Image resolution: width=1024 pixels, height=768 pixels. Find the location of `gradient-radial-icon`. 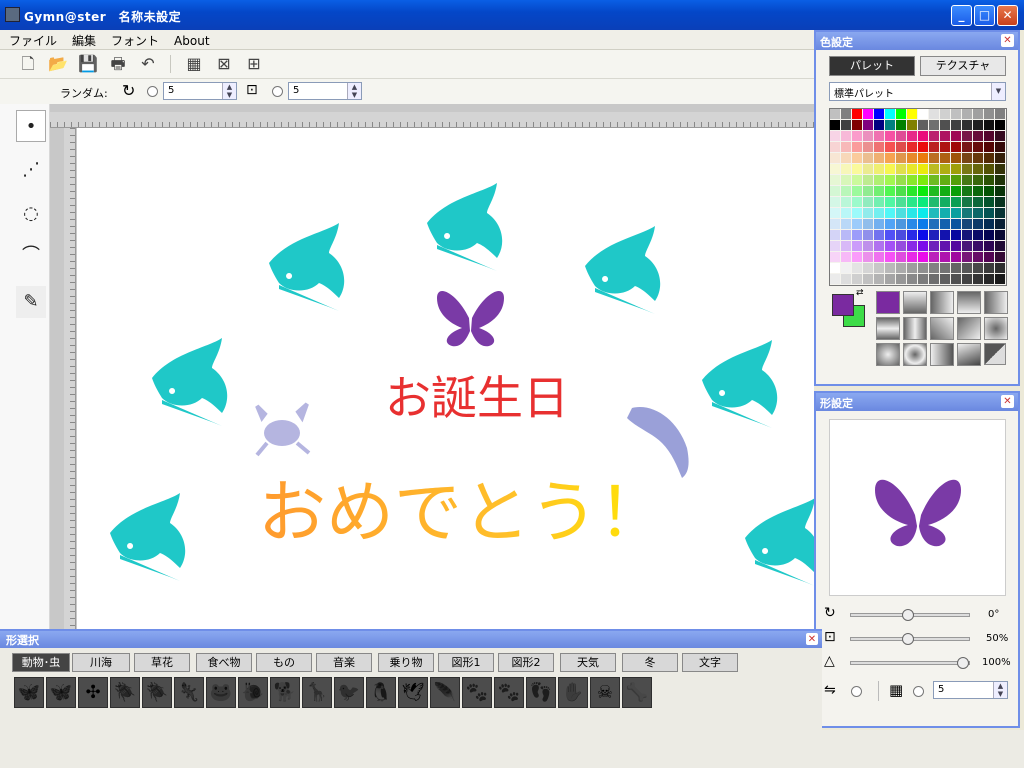

gradient-radial-icon is located at coordinates (888, 354).